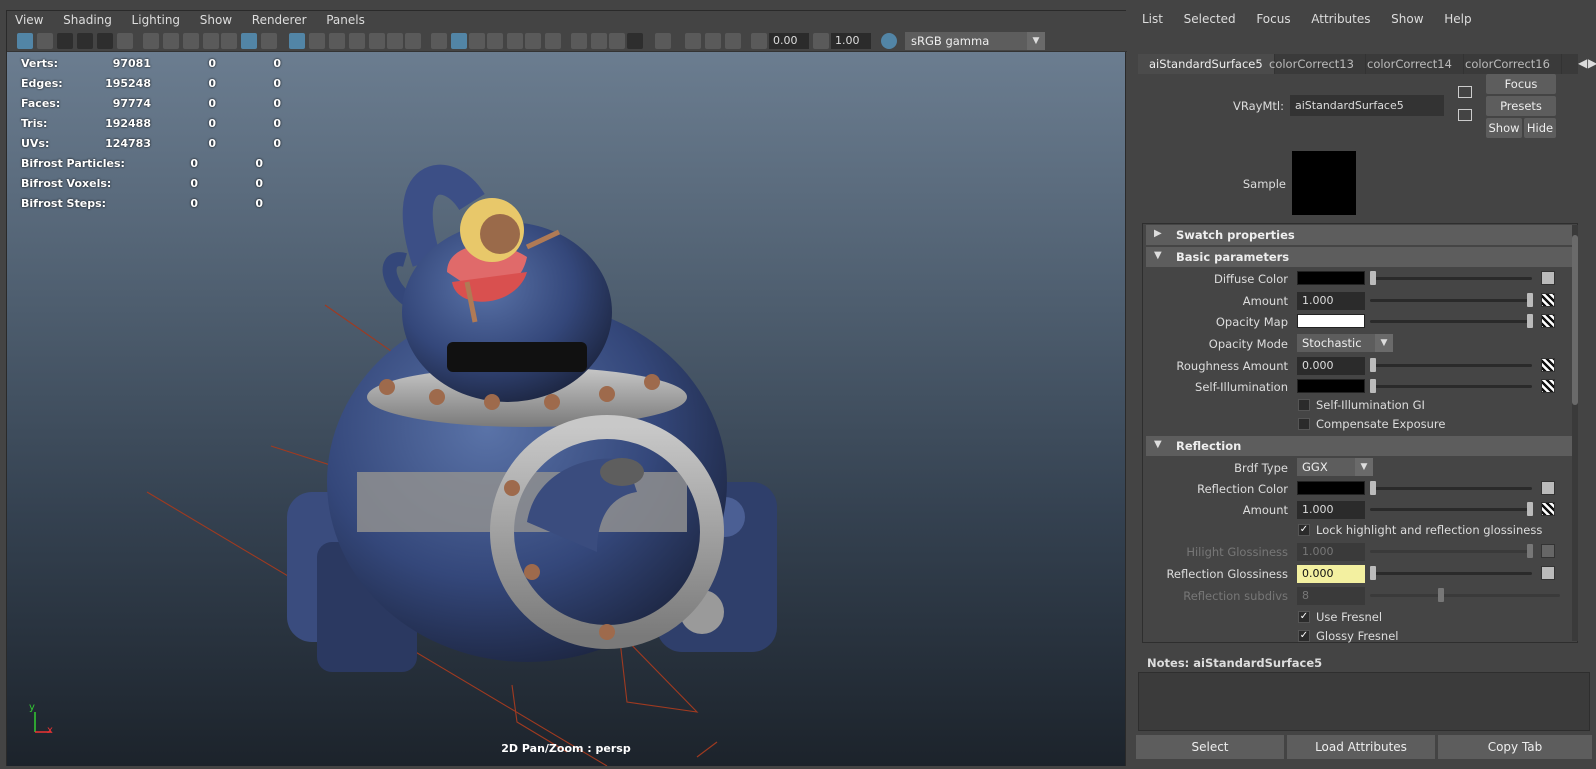 Image resolution: width=1596 pixels, height=769 pixels. Describe the element at coordinates (1530, 509) in the screenshot. I see `reflection-amount-slider-knob` at that location.